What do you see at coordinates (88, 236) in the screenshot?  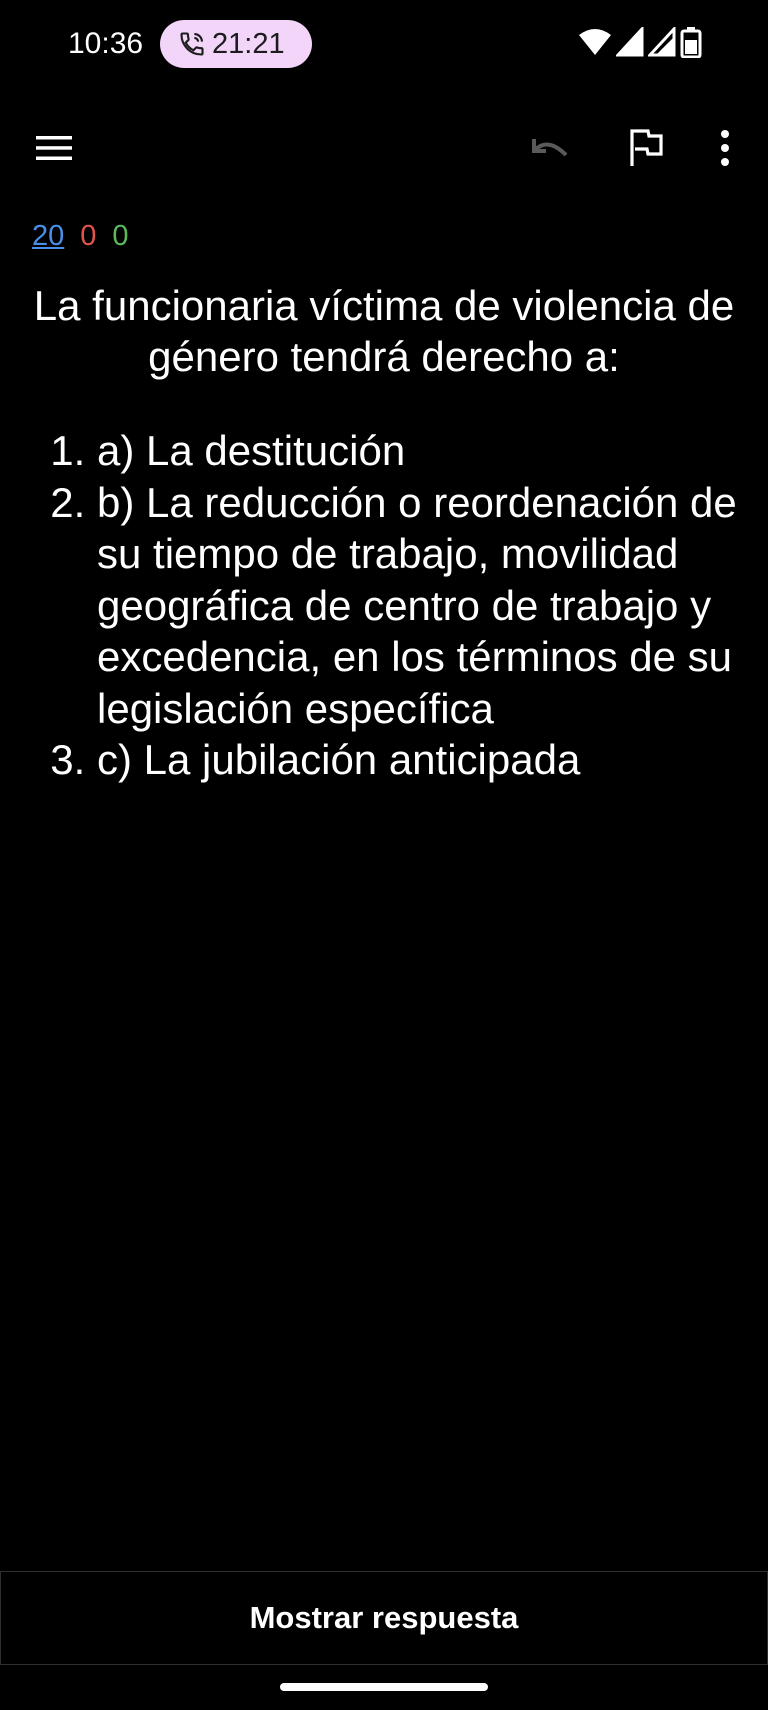 I see `learning-count: 0` at bounding box center [88, 236].